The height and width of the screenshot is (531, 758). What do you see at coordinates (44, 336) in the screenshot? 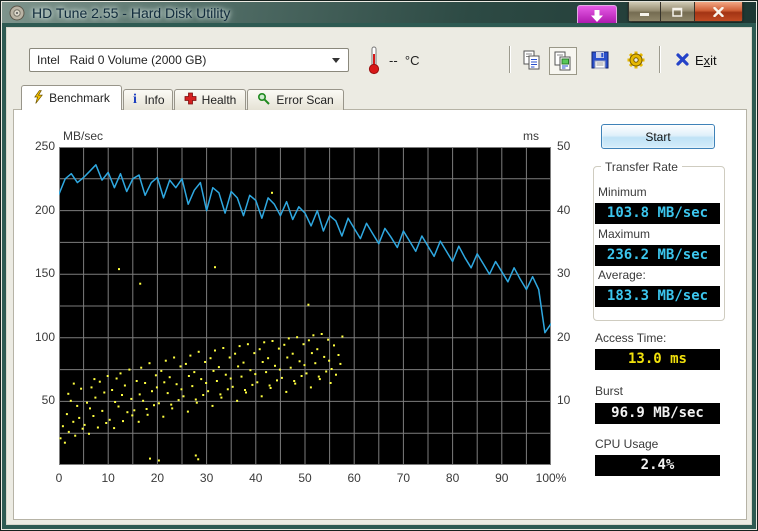
I see `axis-tick-label: 100` at bounding box center [44, 336].